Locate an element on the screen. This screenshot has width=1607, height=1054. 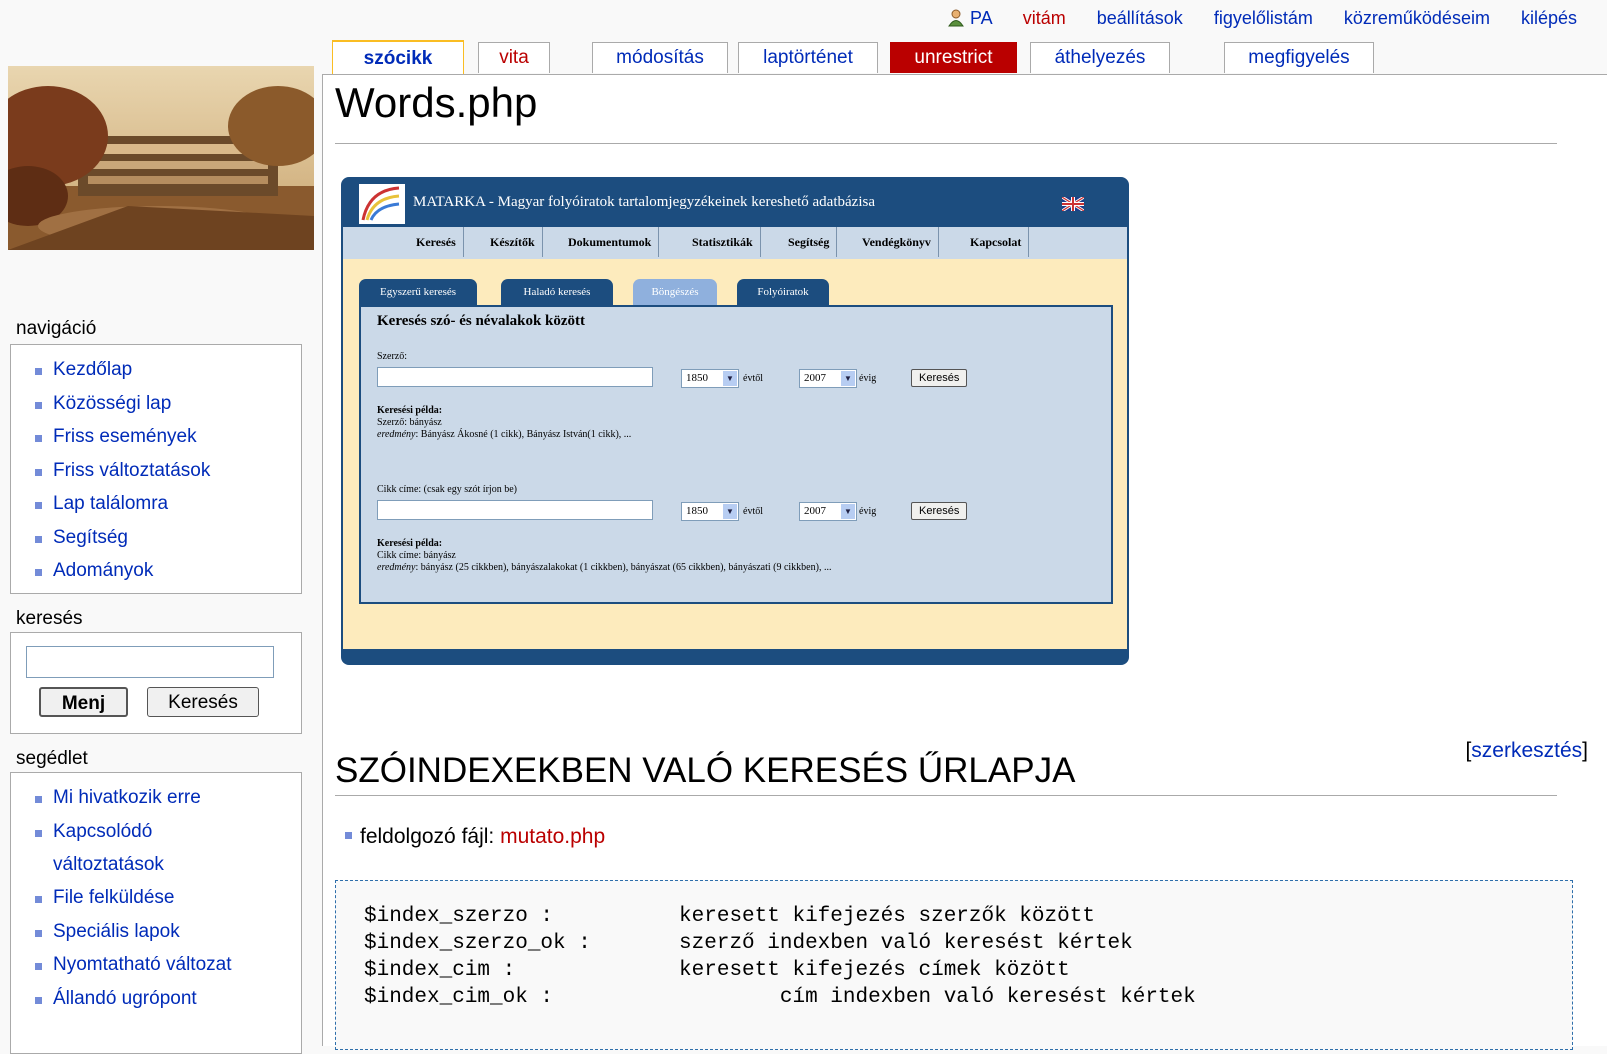
watchlist-link: figyelőlistám is located at coordinates (1263, 18).